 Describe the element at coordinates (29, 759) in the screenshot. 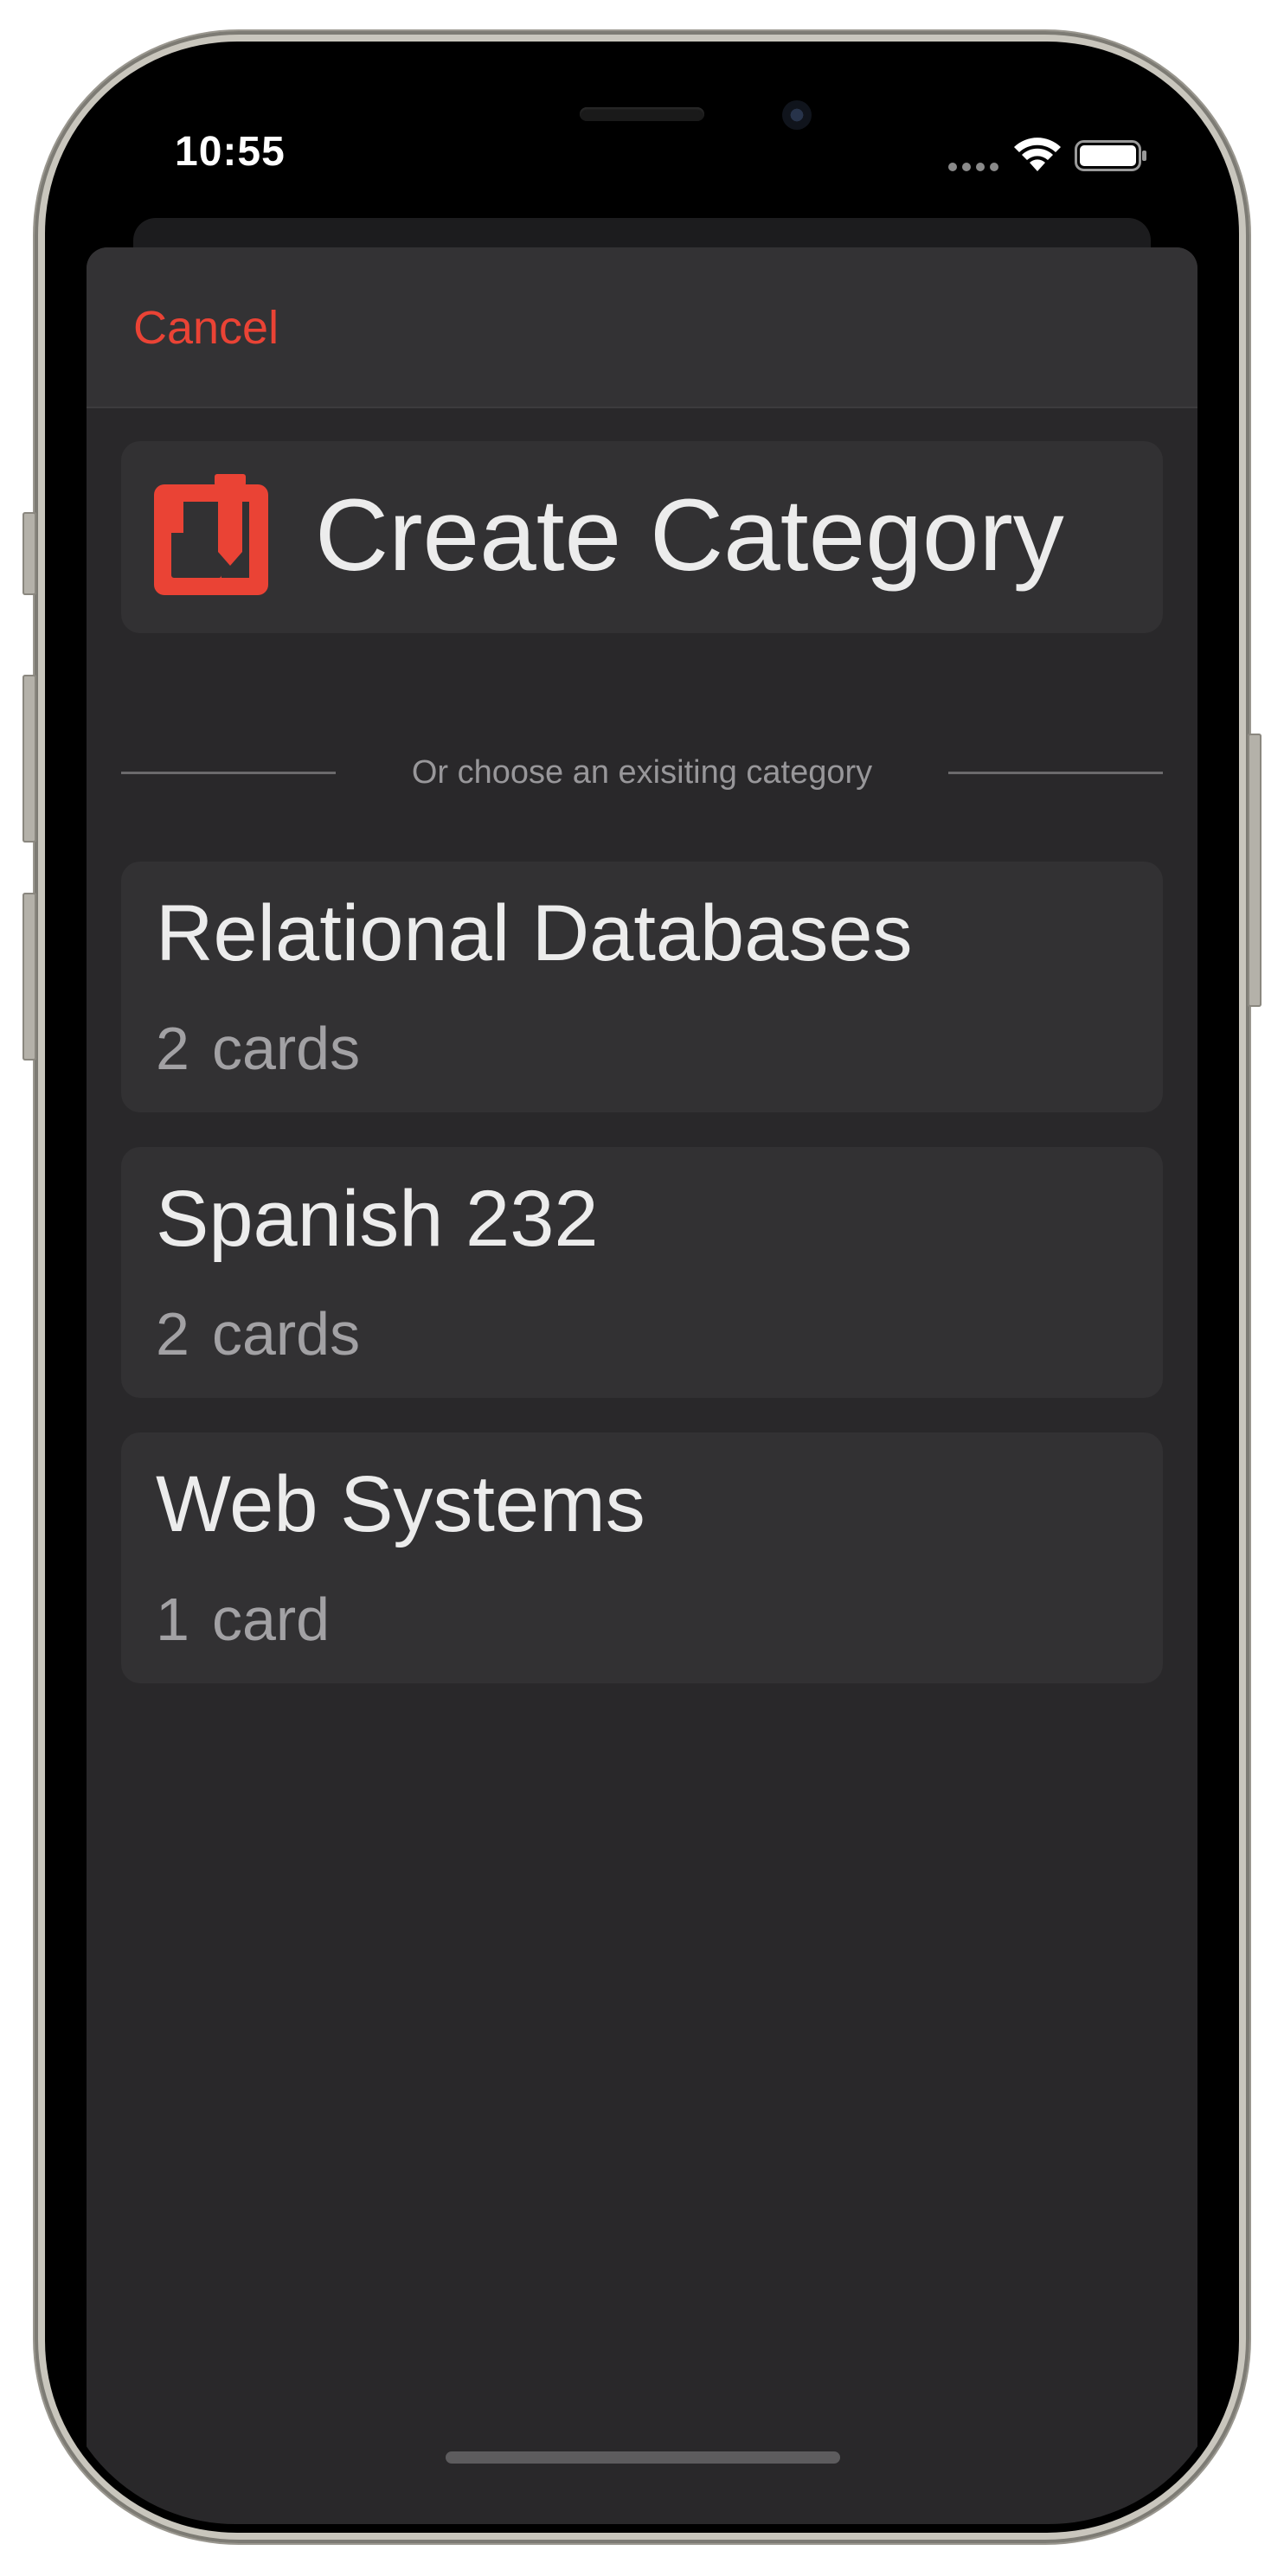

I see `volume-up-button` at that location.